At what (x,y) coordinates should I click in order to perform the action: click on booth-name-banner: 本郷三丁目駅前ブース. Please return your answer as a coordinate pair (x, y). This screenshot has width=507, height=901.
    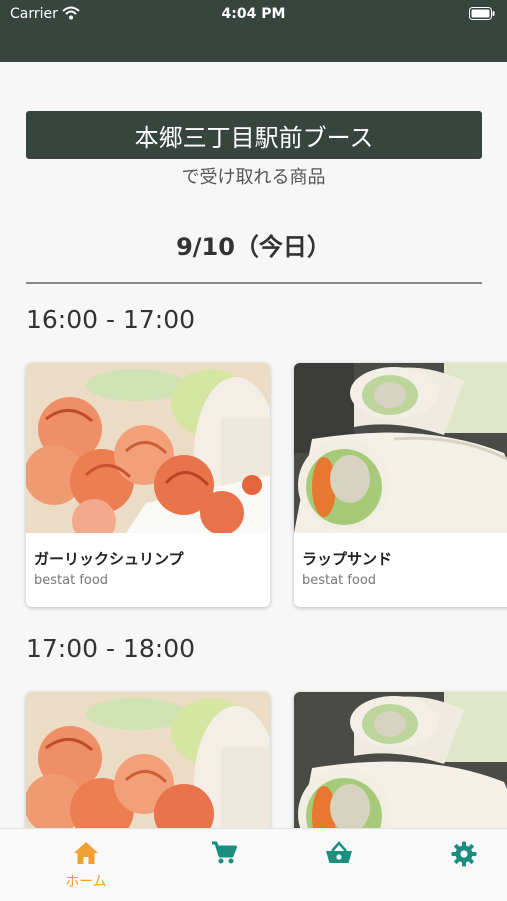
    Looking at the image, I should click on (254, 135).